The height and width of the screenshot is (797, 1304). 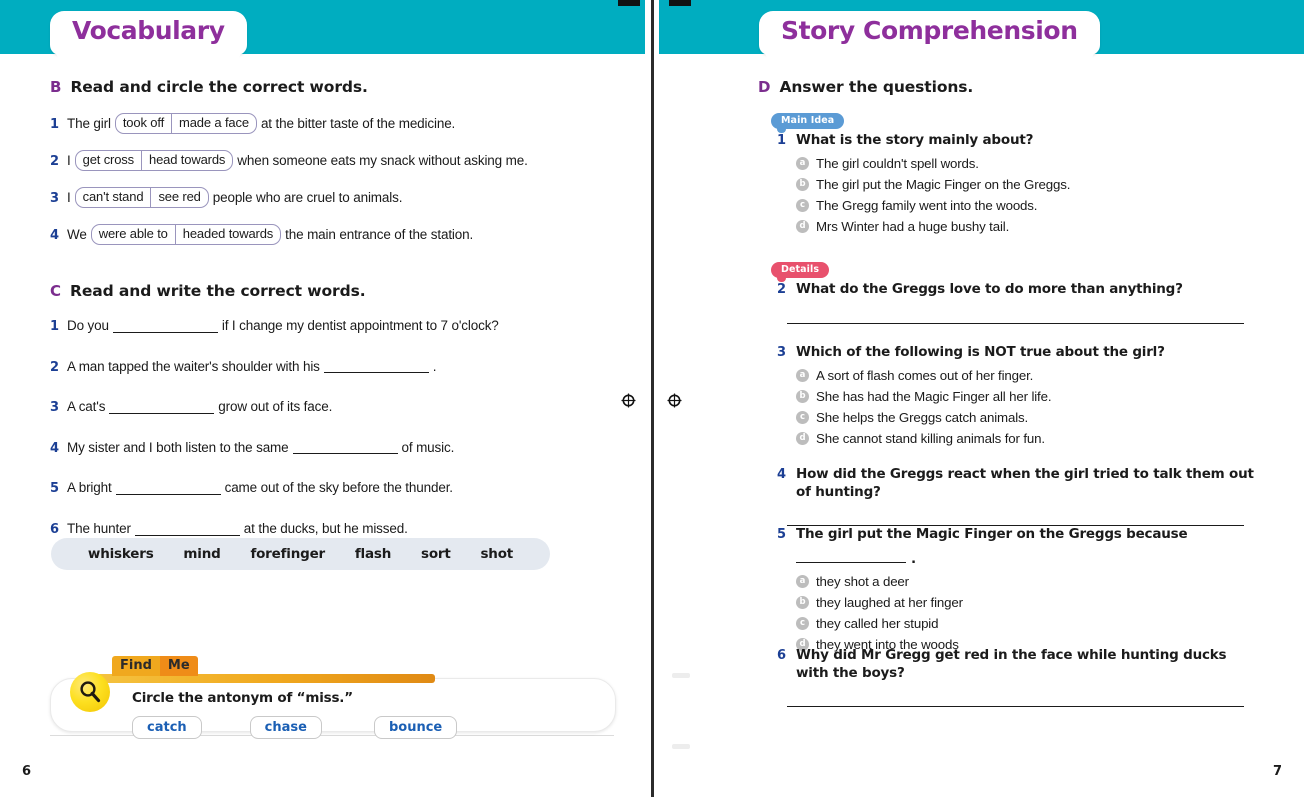 What do you see at coordinates (54, 198) in the screenshot?
I see `item-number: 3` at bounding box center [54, 198].